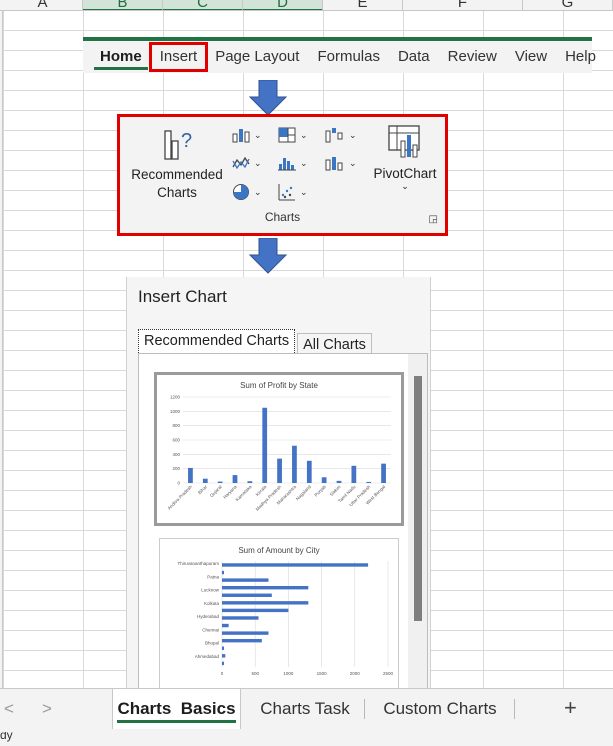  What do you see at coordinates (212, 603) in the screenshot?
I see `y-tick-label: Kolkata` at bounding box center [212, 603].